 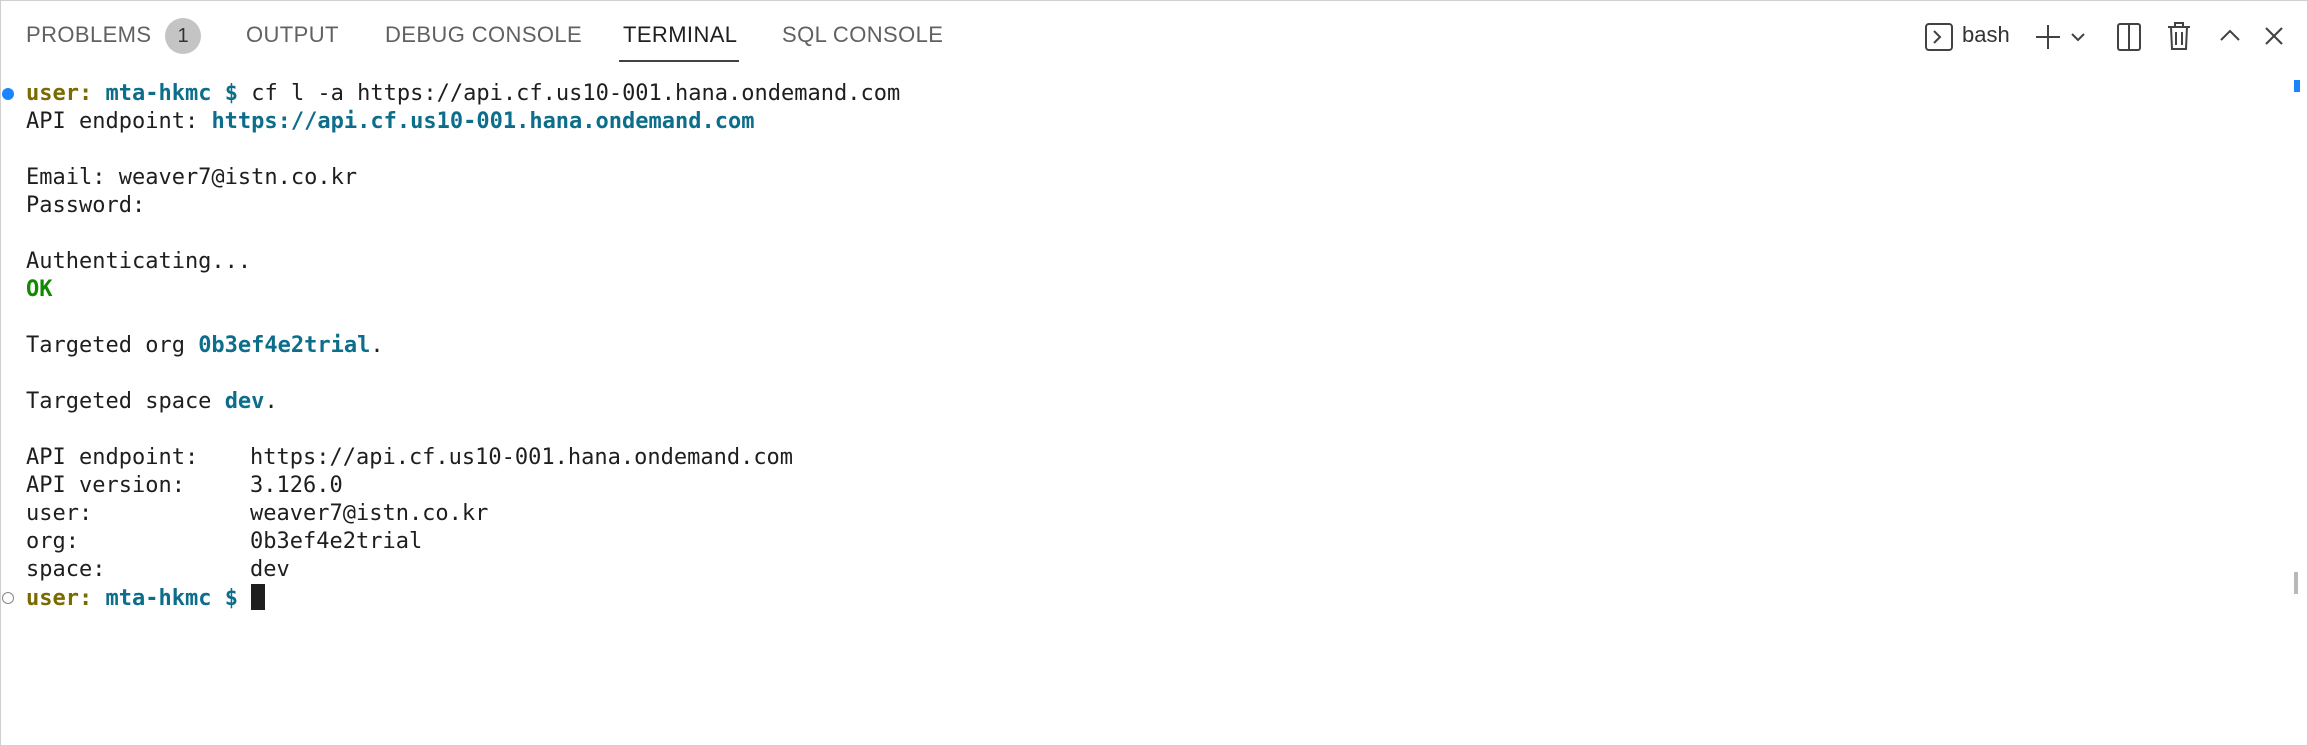 What do you see at coordinates (862, 35) in the screenshot?
I see `tab-sql-console: SQL CONSOLE` at bounding box center [862, 35].